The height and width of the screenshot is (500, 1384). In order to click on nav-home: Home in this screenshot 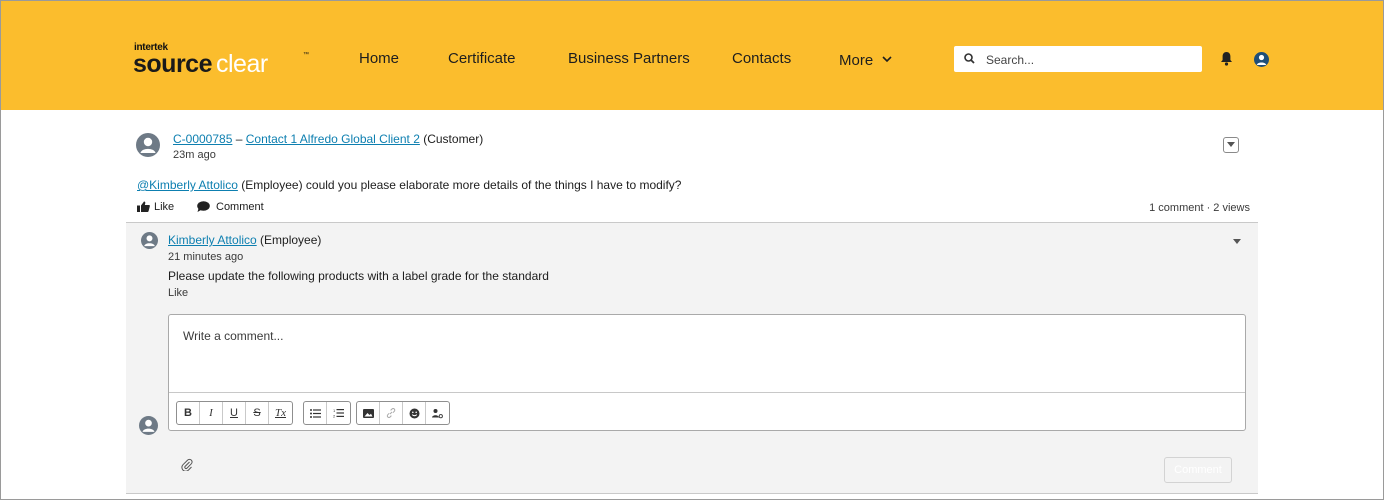, I will do `click(379, 58)`.